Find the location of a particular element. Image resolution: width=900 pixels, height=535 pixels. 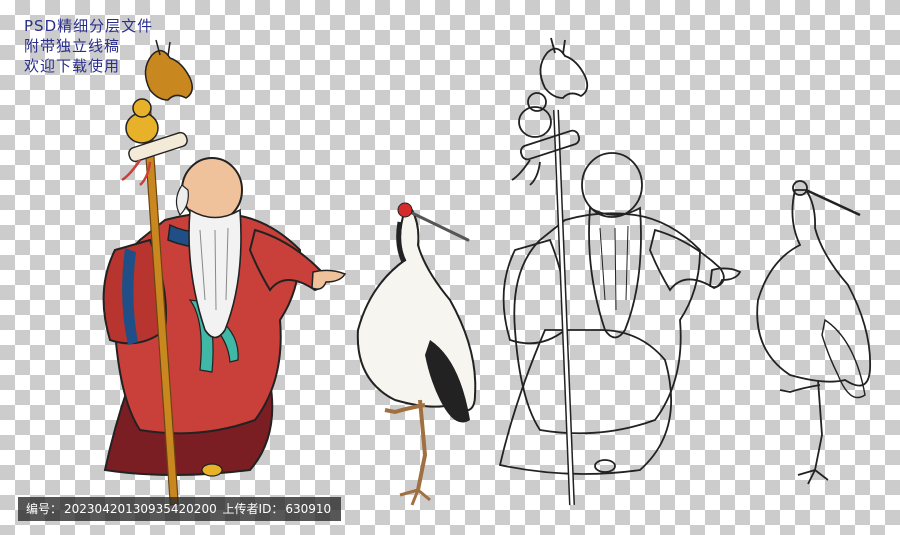

id-value: 20230420130935420200 is located at coordinates (140, 509).